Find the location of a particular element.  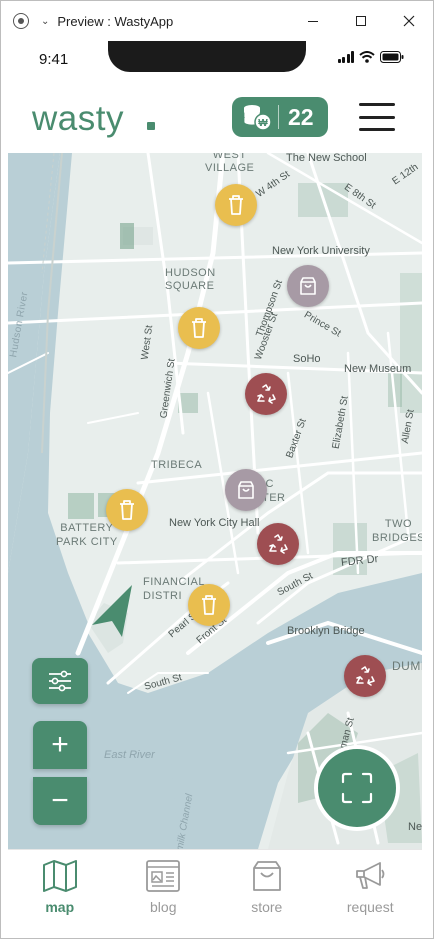

map-label-new-school: The New School is located at coordinates (326, 158).